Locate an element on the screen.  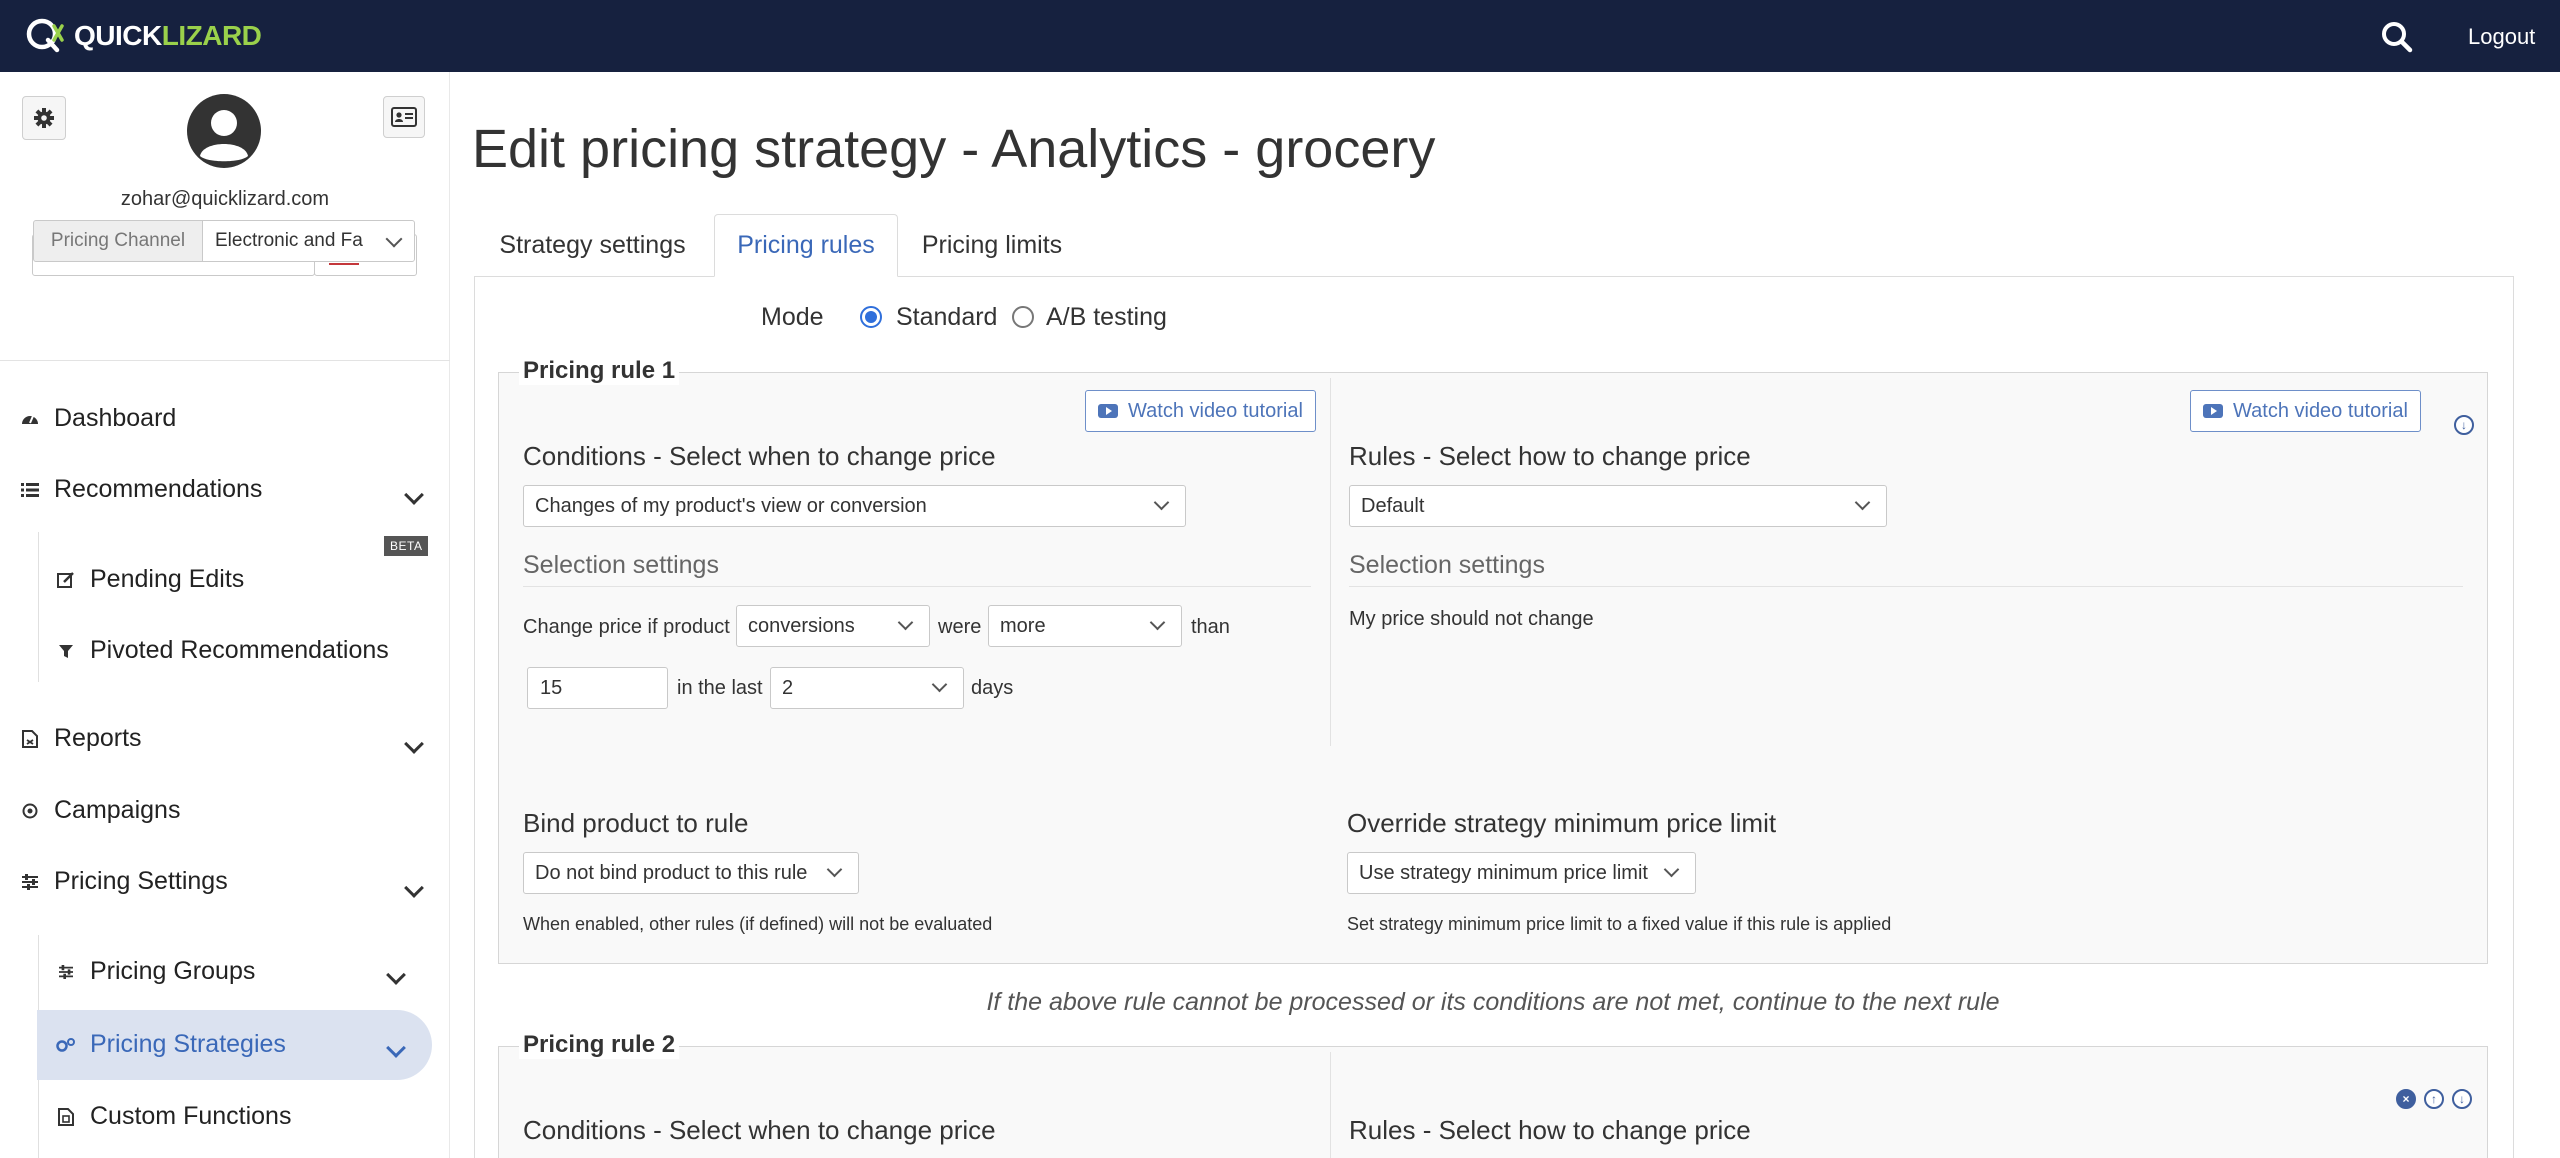
sidebar-item-reports: Reports is located at coordinates (81, 738).